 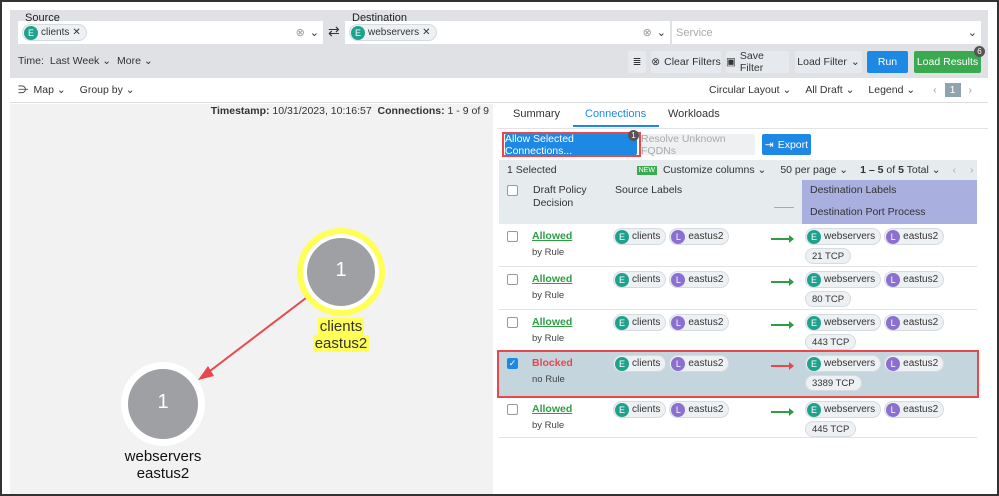 What do you see at coordinates (793, 144) in the screenshot?
I see `export-label: Export` at bounding box center [793, 144].